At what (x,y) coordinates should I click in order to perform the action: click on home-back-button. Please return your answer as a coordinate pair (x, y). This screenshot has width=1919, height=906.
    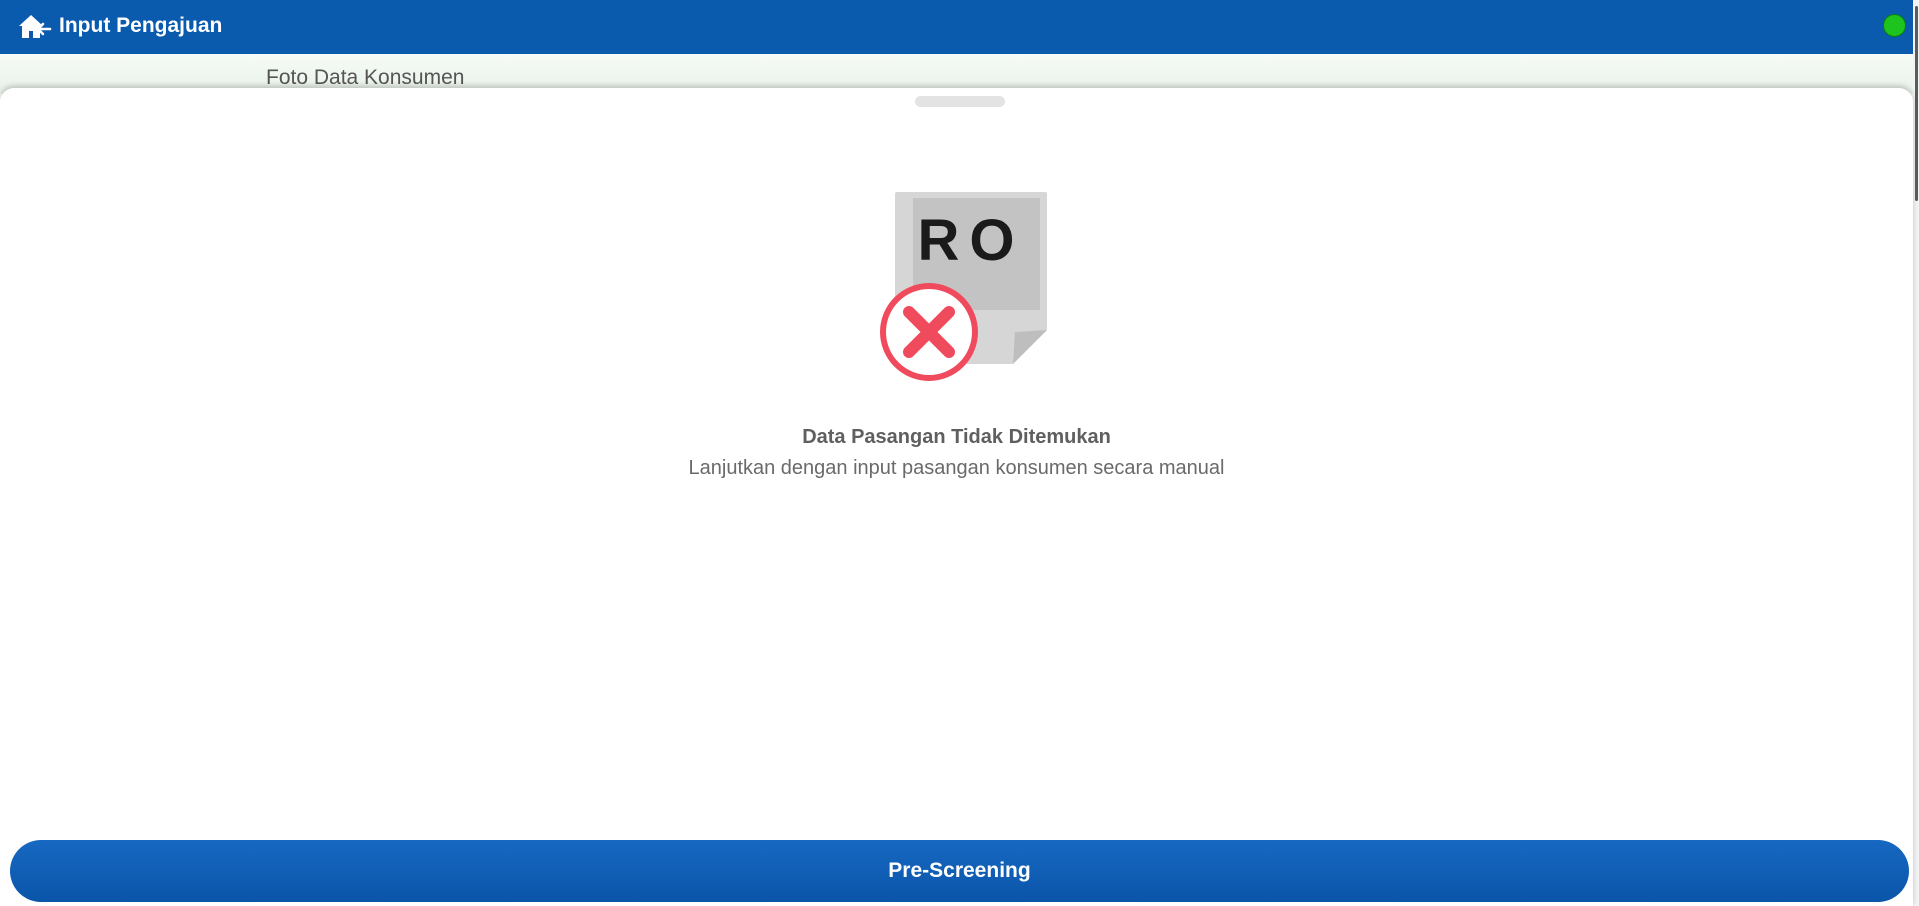
    Looking at the image, I should click on (35, 27).